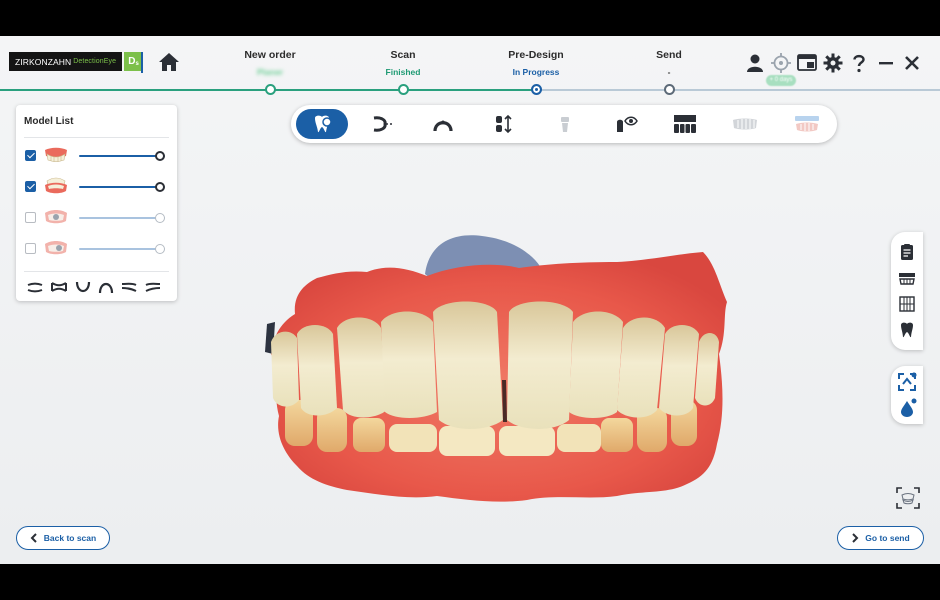 This screenshot has height=600, width=940. What do you see at coordinates (70, 538) in the screenshot?
I see `back-label: Back to scan` at bounding box center [70, 538].